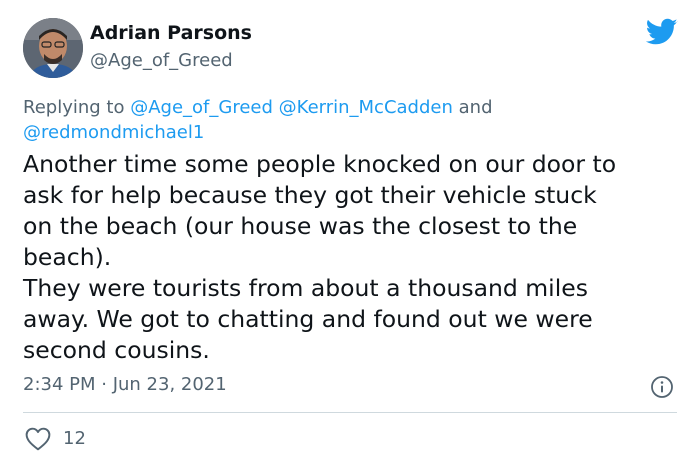  Describe the element at coordinates (161, 60) in the screenshot. I see `author-handle: @Age_of_Greed` at that location.